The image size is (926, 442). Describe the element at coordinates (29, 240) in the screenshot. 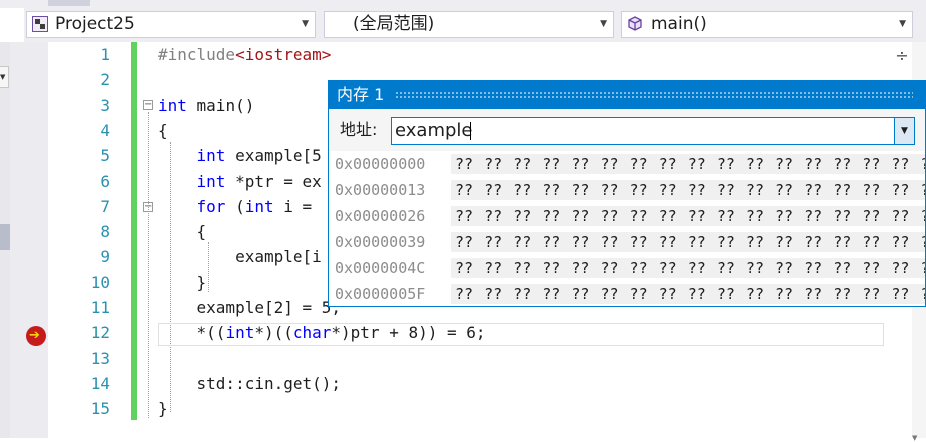

I see `indicator-margin` at that location.